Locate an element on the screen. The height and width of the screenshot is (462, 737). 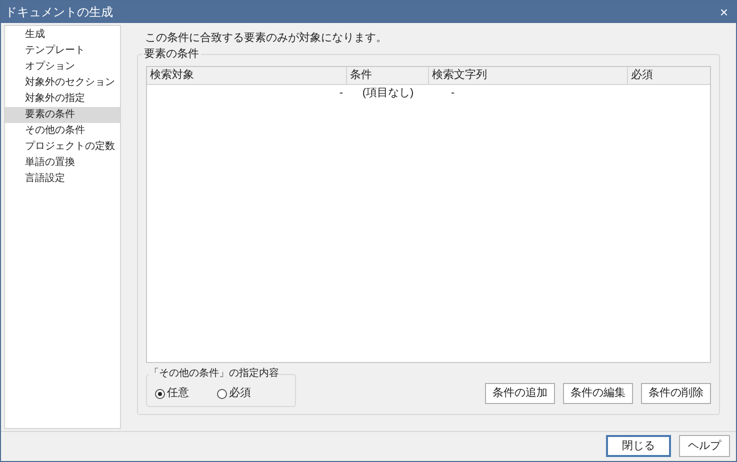
action-button: 条件の追加 is located at coordinates (520, 393).